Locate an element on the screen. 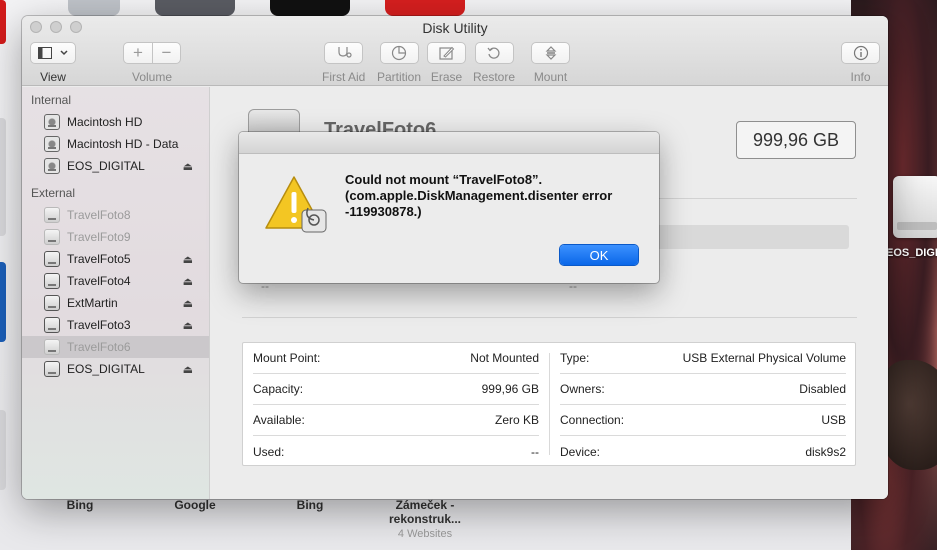 The width and height of the screenshot is (937, 550). info-value: 999,96 GB is located at coordinates (510, 389).